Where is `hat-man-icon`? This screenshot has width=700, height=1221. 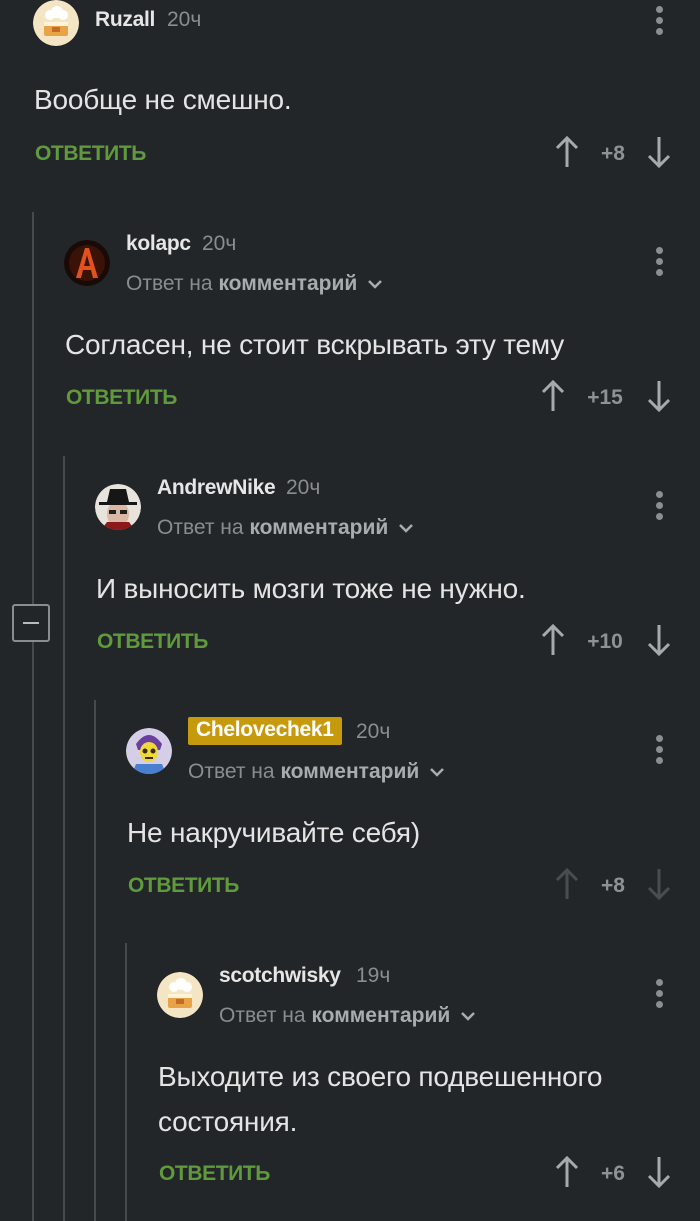 hat-man-icon is located at coordinates (118, 507).